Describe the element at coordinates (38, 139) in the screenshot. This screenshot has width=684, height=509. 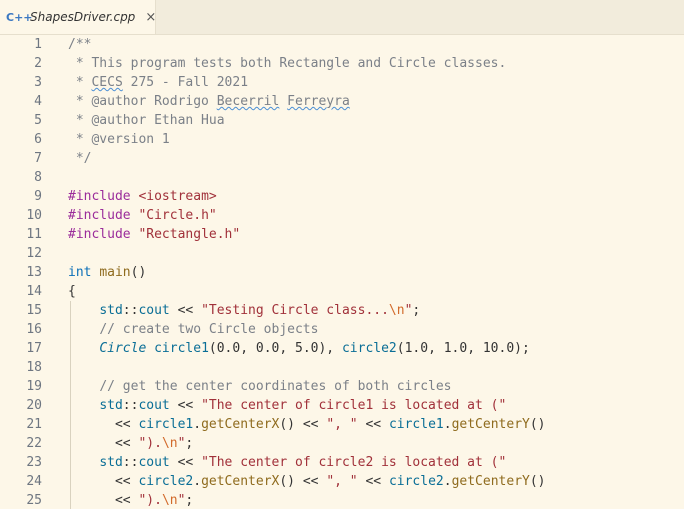
I see `line-number: 6` at that location.